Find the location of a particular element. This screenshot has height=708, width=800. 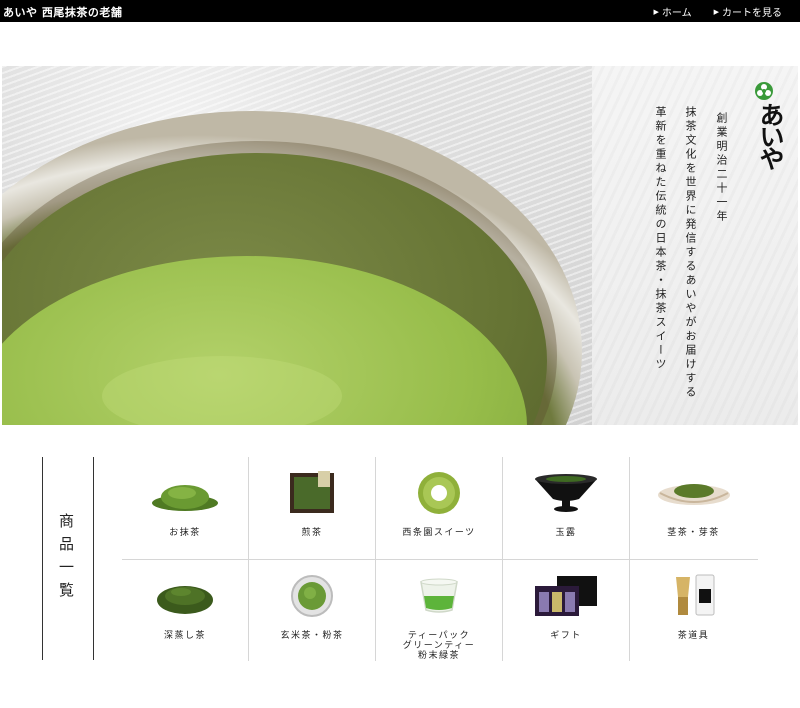

product-sweets: 西条園スイーツ is located at coordinates (439, 508).